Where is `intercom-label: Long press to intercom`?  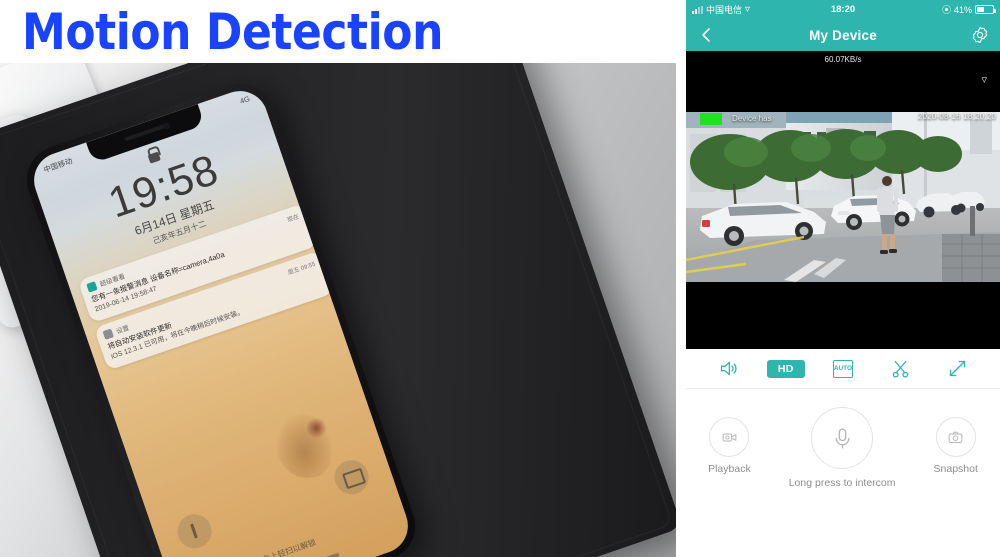
intercom-label: Long press to intercom is located at coordinates (842, 483).